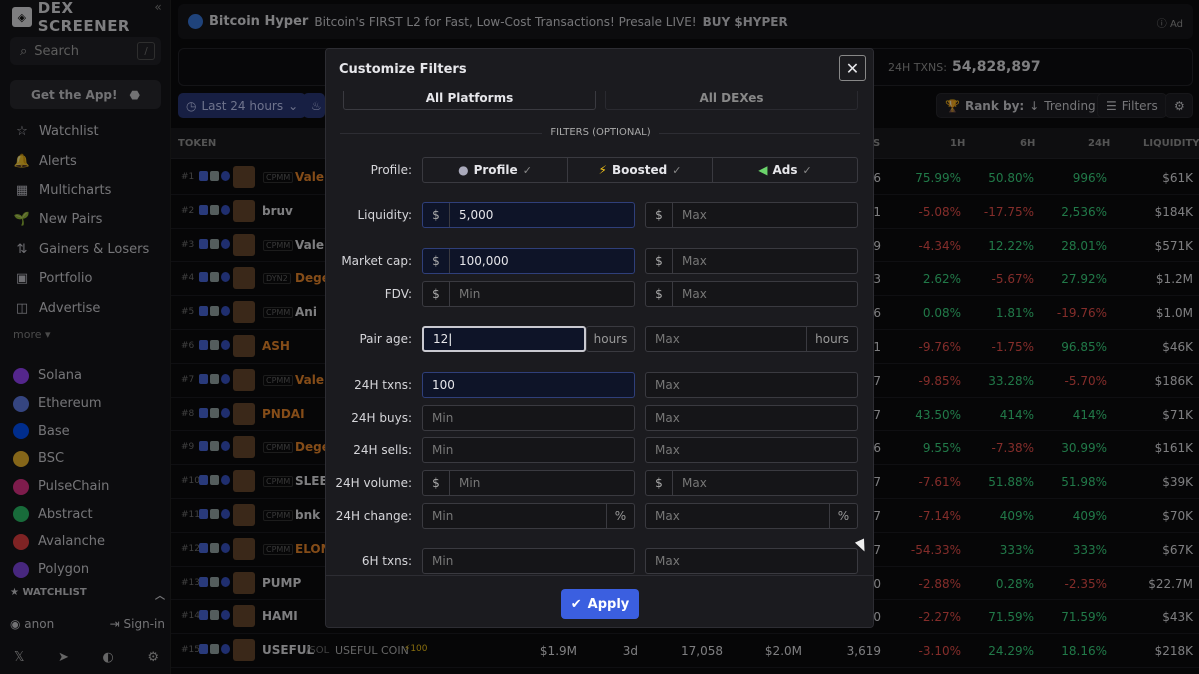 Image resolution: width=1199 pixels, height=674 pixels. I want to click on pairage-min-value: 12, so click(441, 339).